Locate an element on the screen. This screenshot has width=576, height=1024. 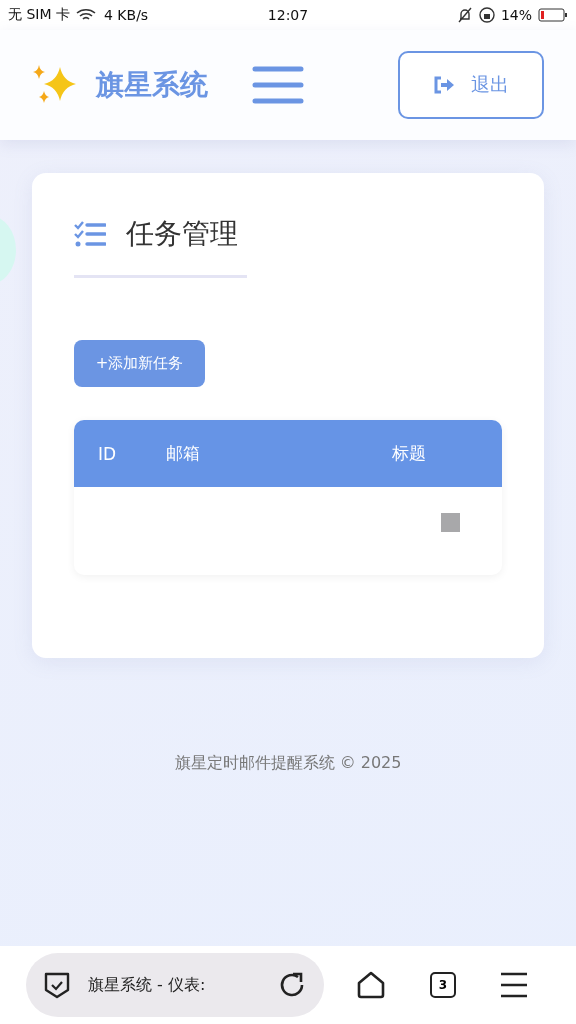
network-speed: 4 KB/s is located at coordinates (126, 15).